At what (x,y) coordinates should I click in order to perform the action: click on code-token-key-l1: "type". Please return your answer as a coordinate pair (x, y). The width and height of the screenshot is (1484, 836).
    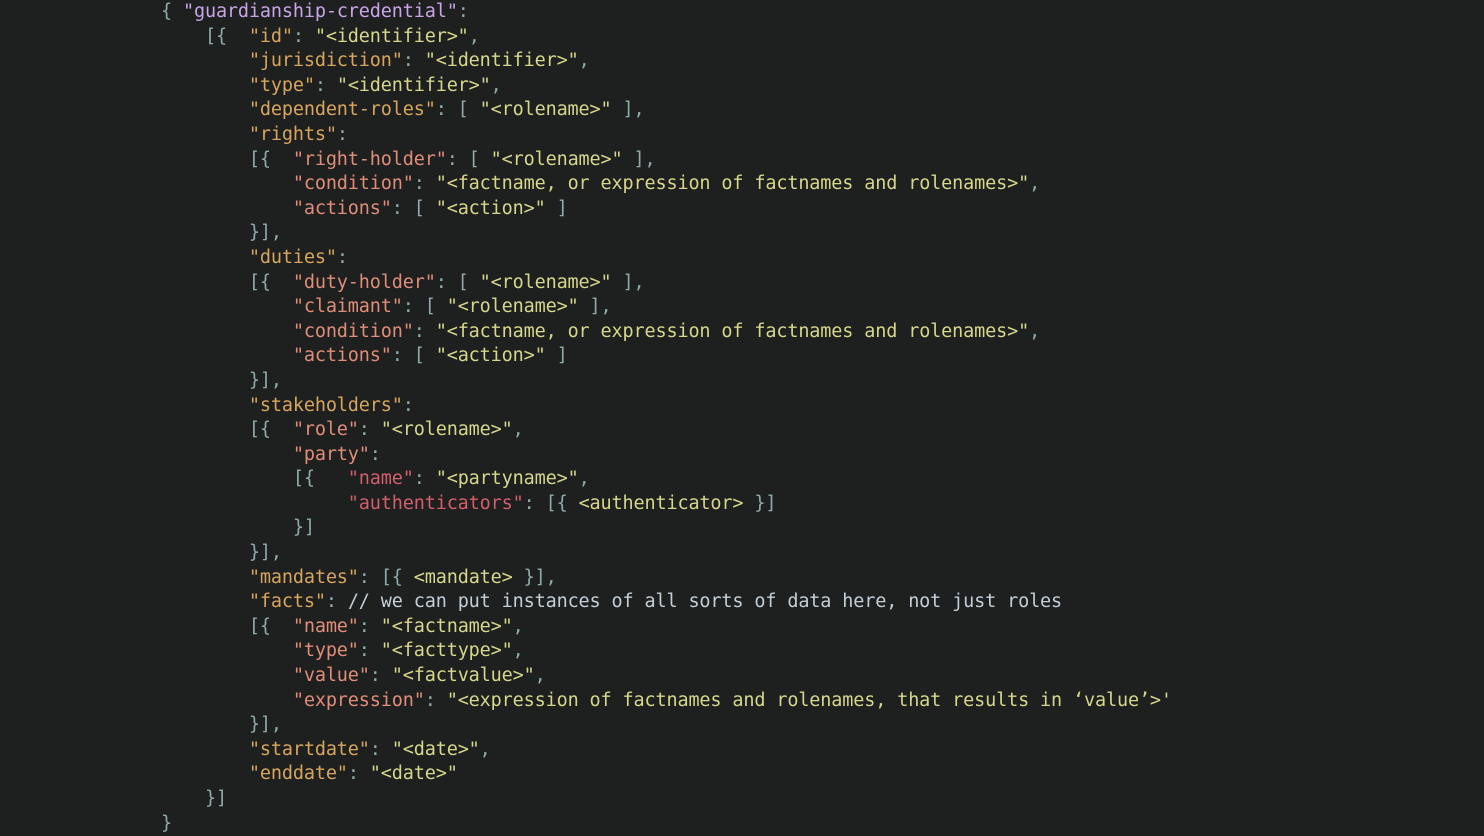
    Looking at the image, I should click on (281, 85).